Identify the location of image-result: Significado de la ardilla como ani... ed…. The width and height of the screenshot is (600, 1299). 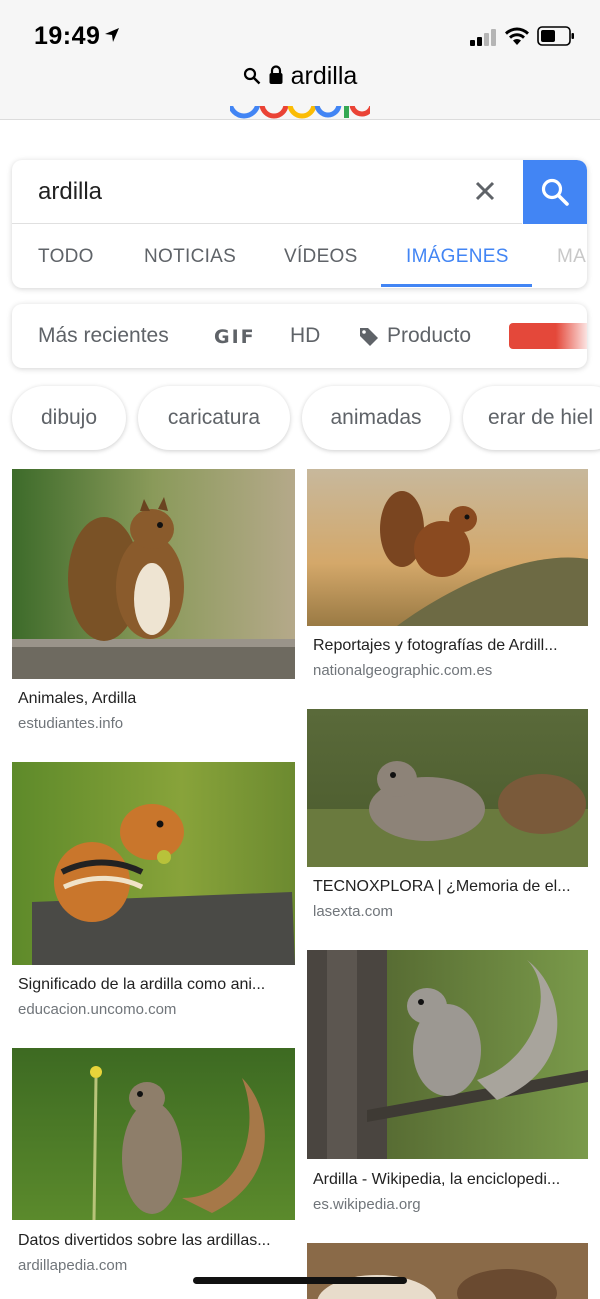
(153, 892).